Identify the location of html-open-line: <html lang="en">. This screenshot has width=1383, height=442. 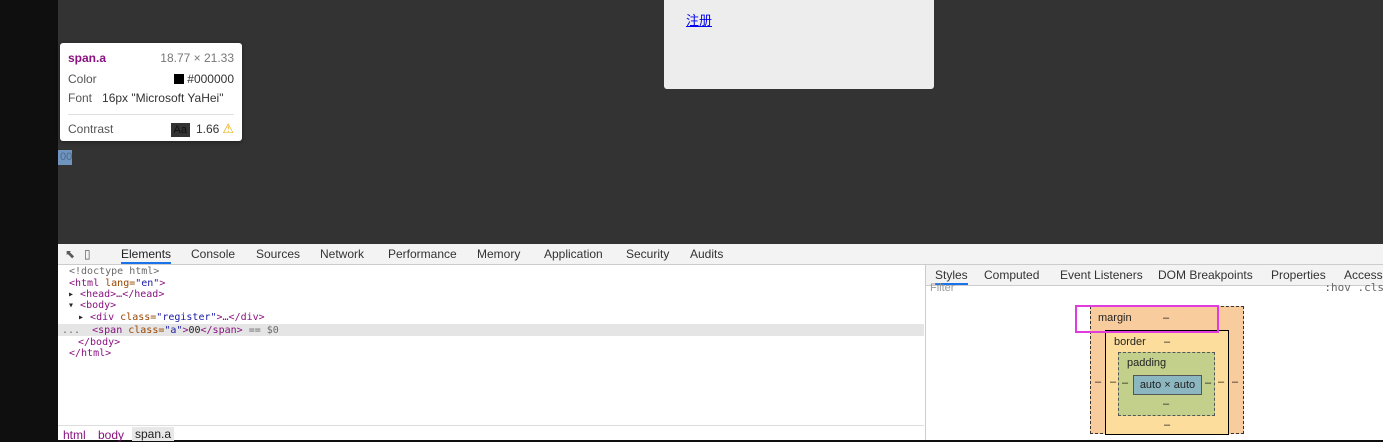
(117, 283).